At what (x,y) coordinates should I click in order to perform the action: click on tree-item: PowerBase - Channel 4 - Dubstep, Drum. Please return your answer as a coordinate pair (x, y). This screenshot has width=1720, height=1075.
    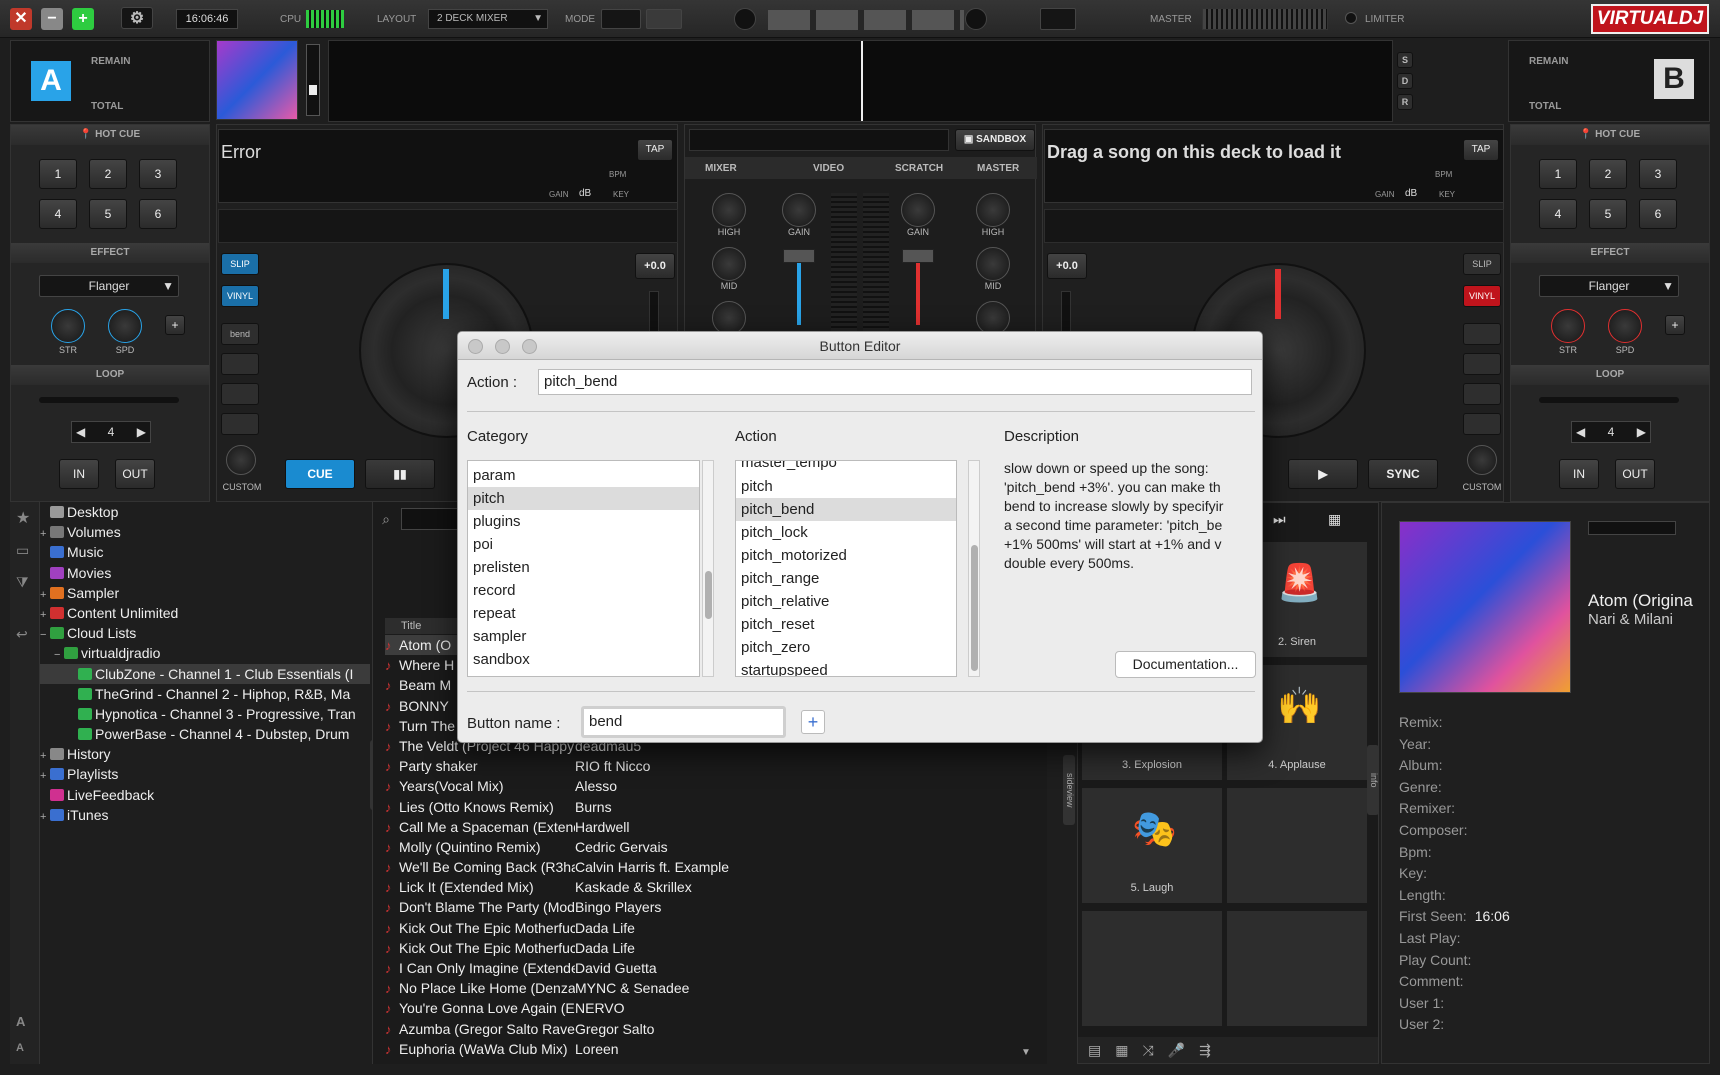
    Looking at the image, I should click on (205, 734).